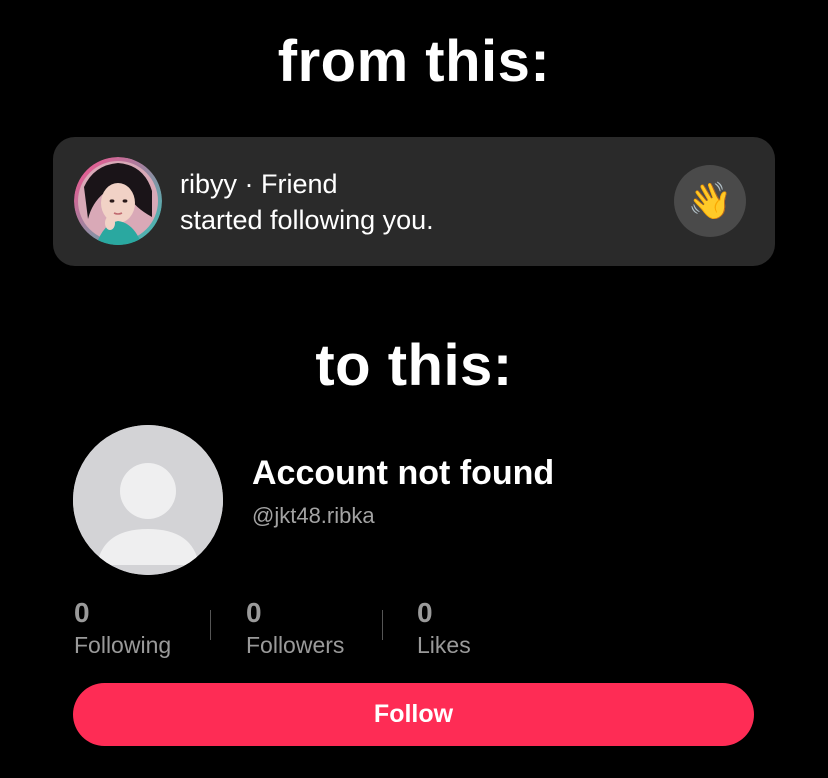 This screenshot has height=778, width=828. What do you see at coordinates (444, 645) in the screenshot?
I see `stat-label: Likes` at bounding box center [444, 645].